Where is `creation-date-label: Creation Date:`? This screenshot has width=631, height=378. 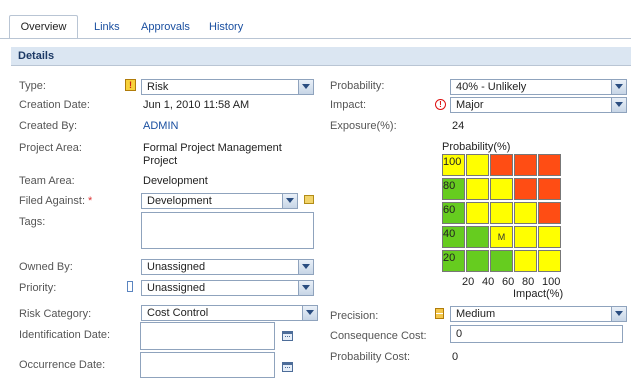
creation-date-label: Creation Date: is located at coordinates (54, 105).